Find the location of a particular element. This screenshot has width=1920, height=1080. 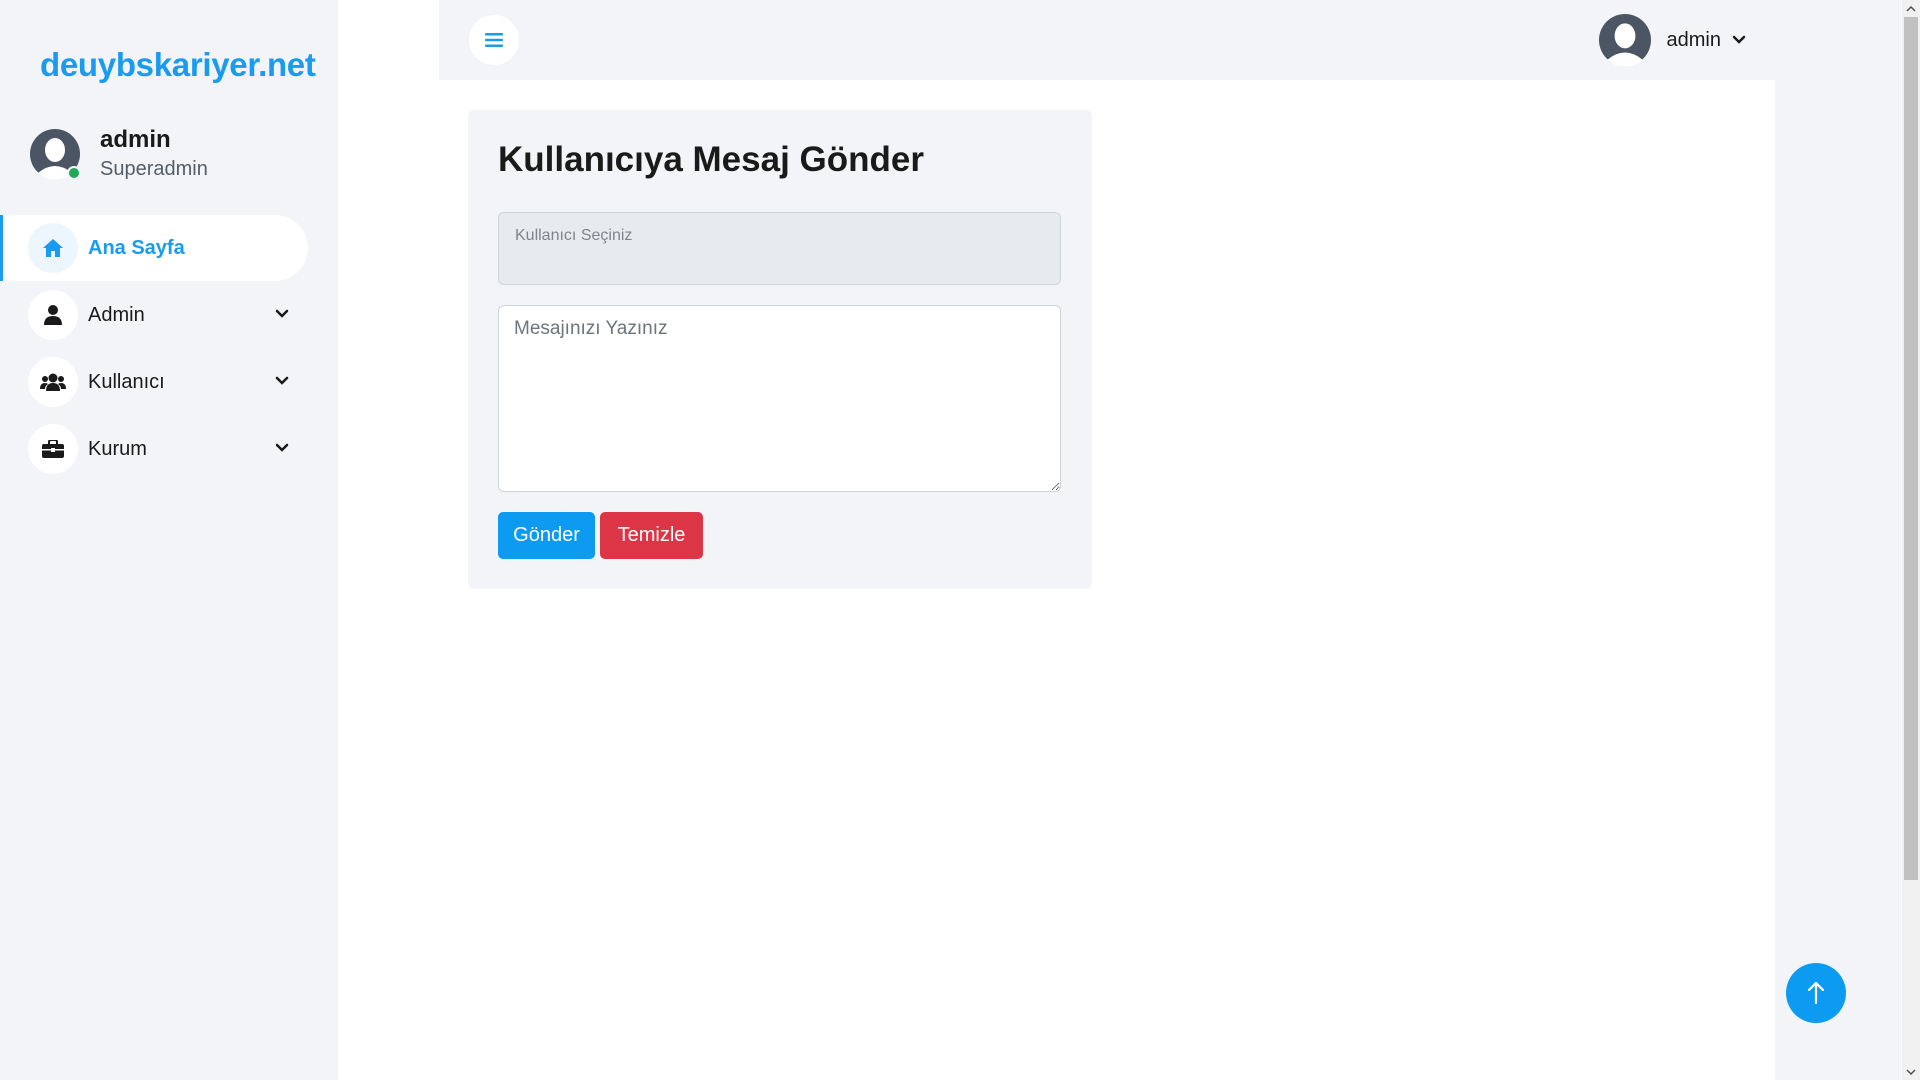

scrollbar-thumb is located at coordinates (1911, 448).